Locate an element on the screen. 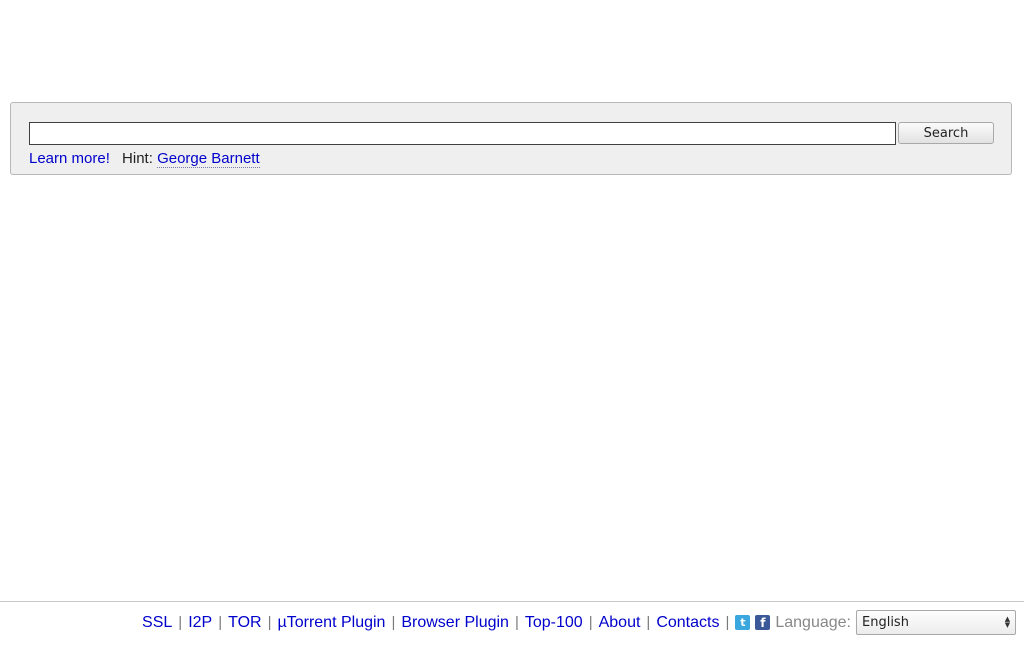  search-input is located at coordinates (462, 133).